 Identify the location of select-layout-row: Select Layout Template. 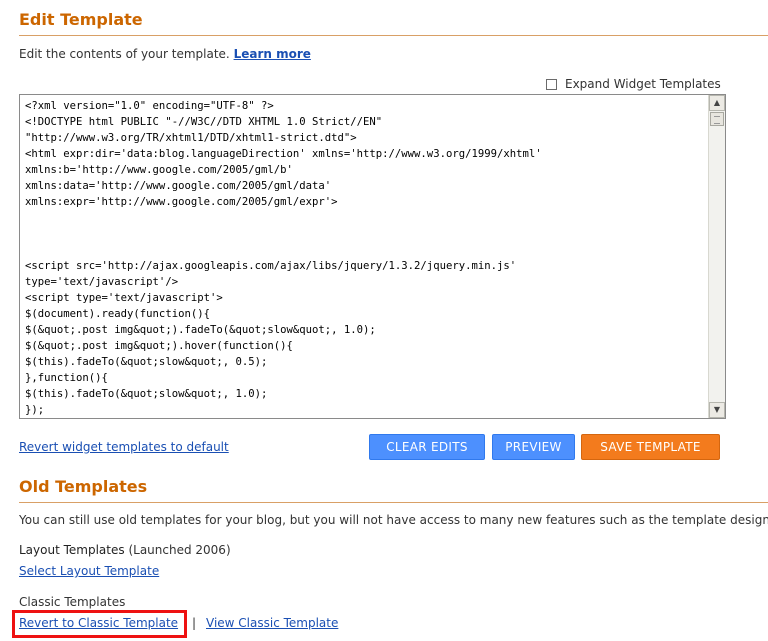
(89, 571).